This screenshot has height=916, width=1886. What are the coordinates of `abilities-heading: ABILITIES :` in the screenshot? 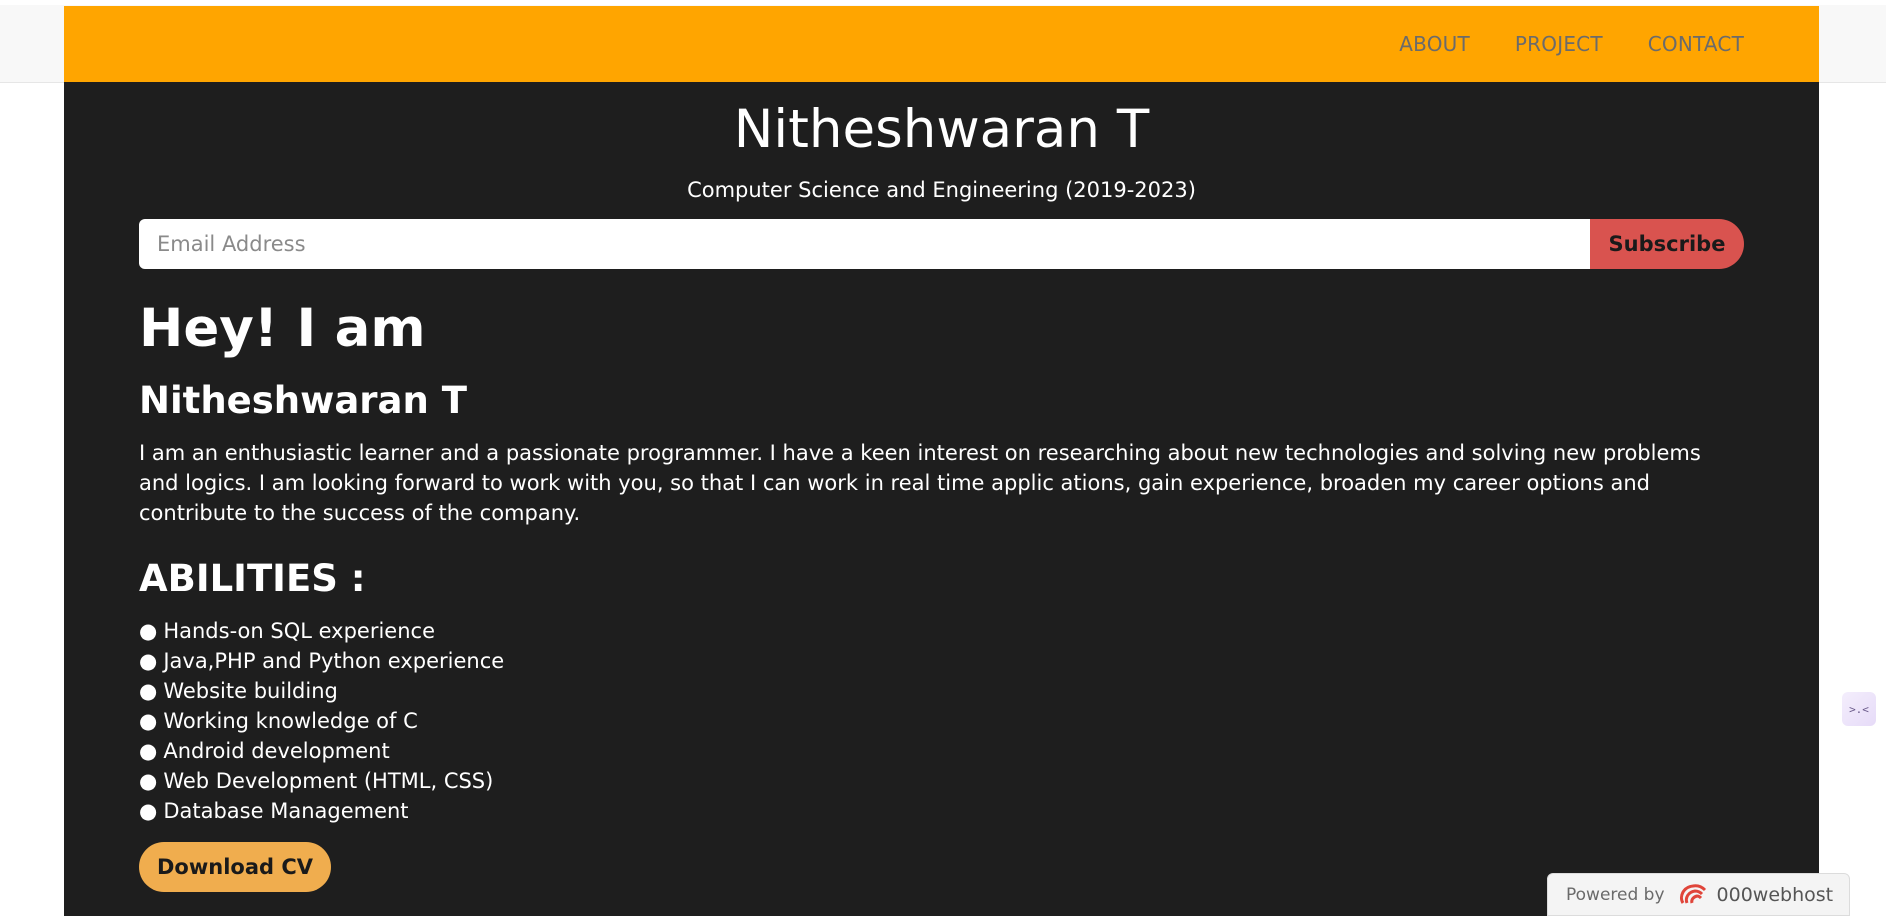 It's located at (252, 578).